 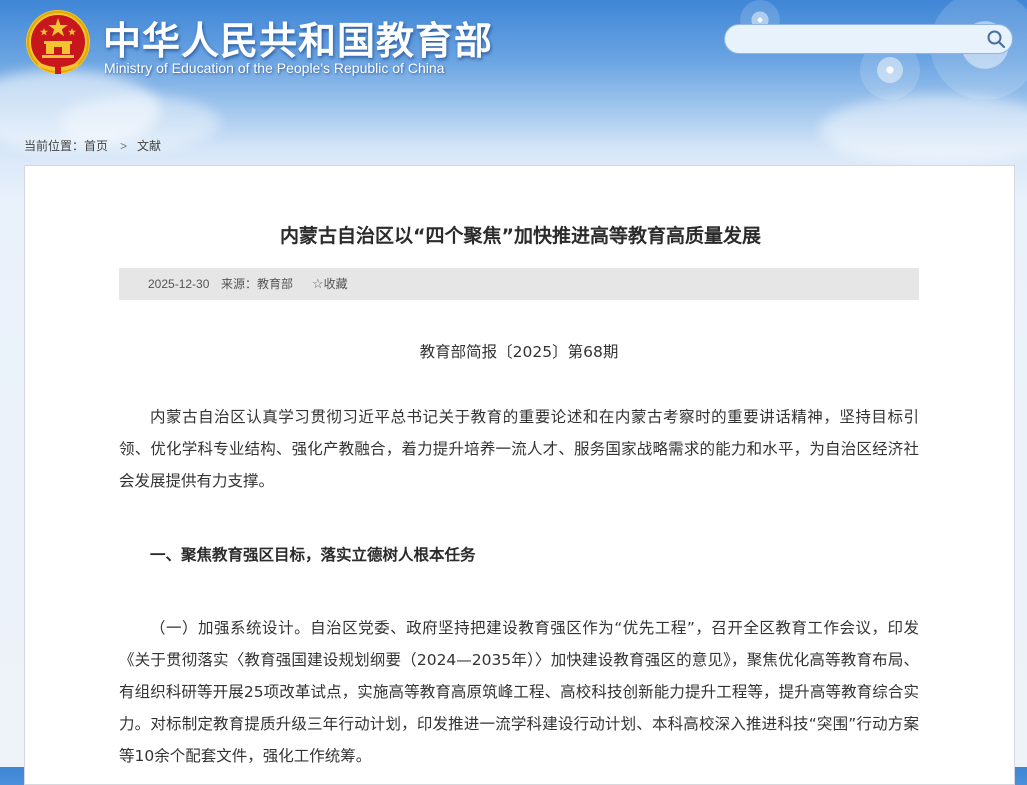 I want to click on article-meta-bar: 2025-12-30 来源：教育部 ☆收藏, so click(x=519, y=284).